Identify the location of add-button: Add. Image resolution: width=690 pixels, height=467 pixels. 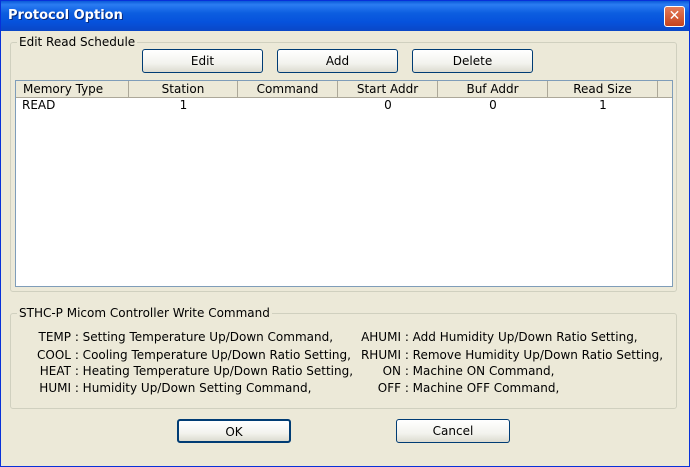
(337, 61).